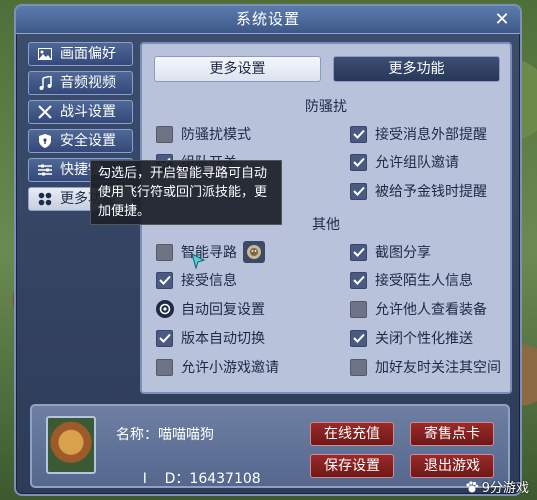 The image size is (537, 500). Describe the element at coordinates (88, 112) in the screenshot. I see `sidebar-item-label: 战斗设置` at that location.